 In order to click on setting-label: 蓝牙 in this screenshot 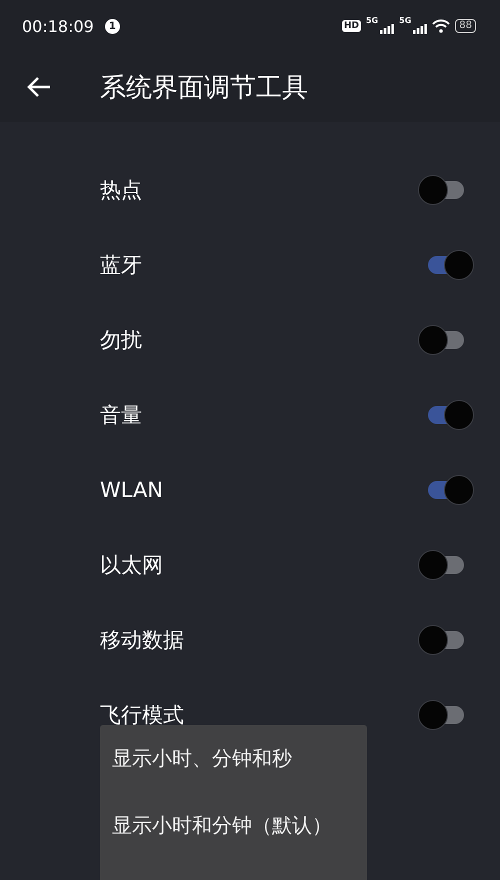, I will do `click(121, 265)`.